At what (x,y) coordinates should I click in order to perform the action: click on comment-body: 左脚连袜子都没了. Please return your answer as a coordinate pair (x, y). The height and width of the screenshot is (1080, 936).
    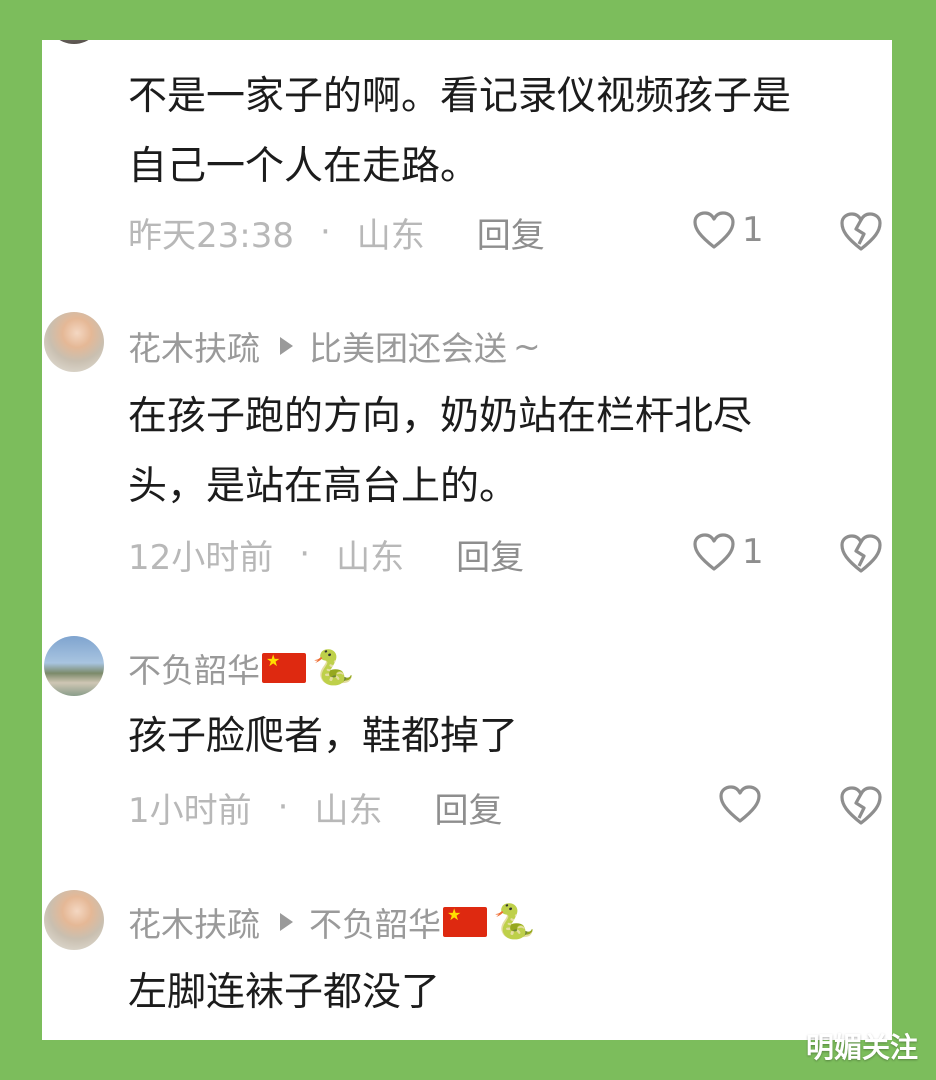
    Looking at the image, I should click on (284, 992).